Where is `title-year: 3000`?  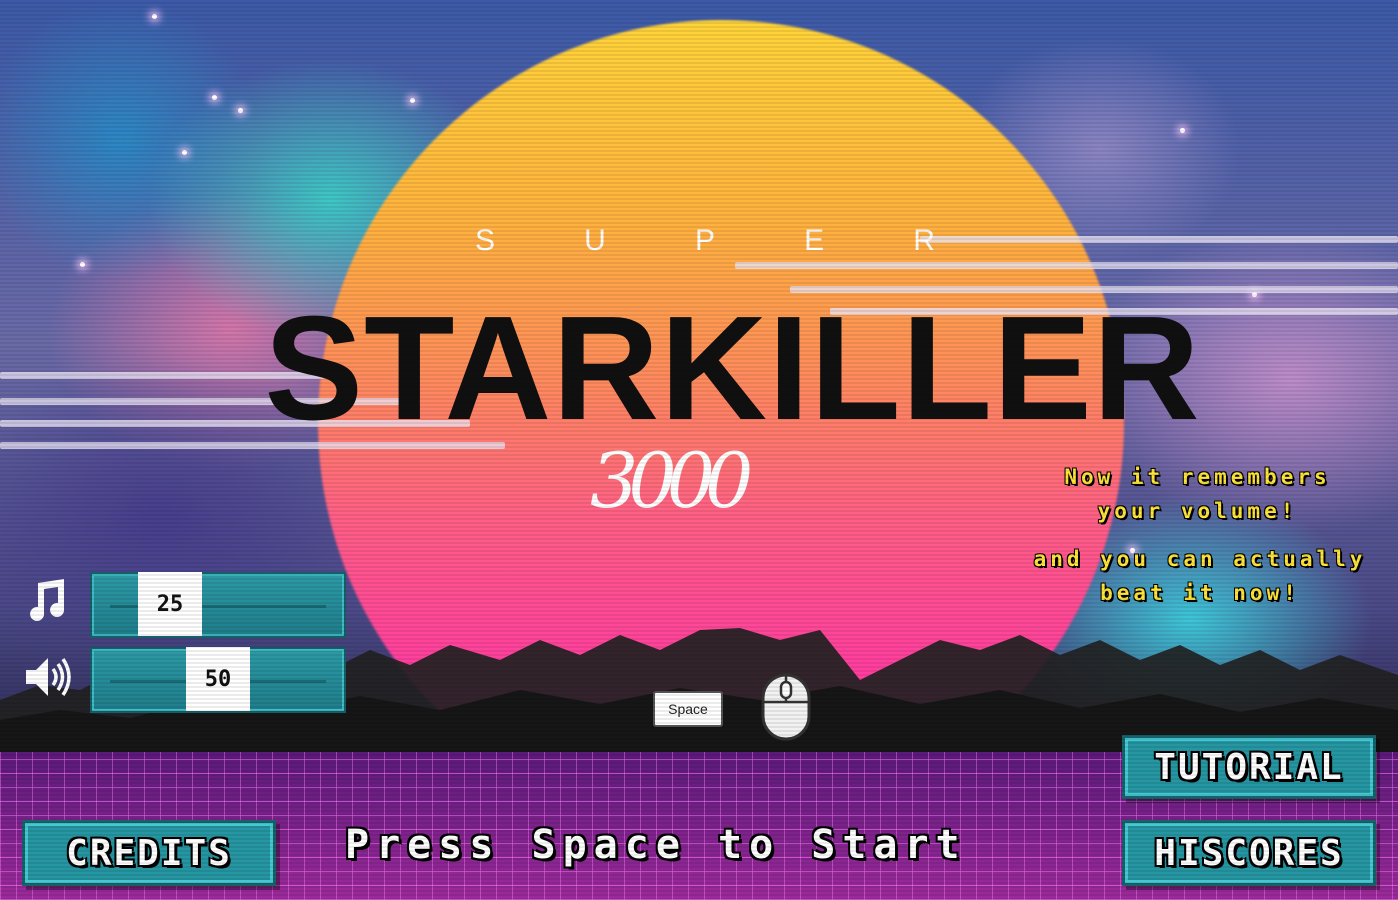 title-year: 3000 is located at coordinates (671, 480).